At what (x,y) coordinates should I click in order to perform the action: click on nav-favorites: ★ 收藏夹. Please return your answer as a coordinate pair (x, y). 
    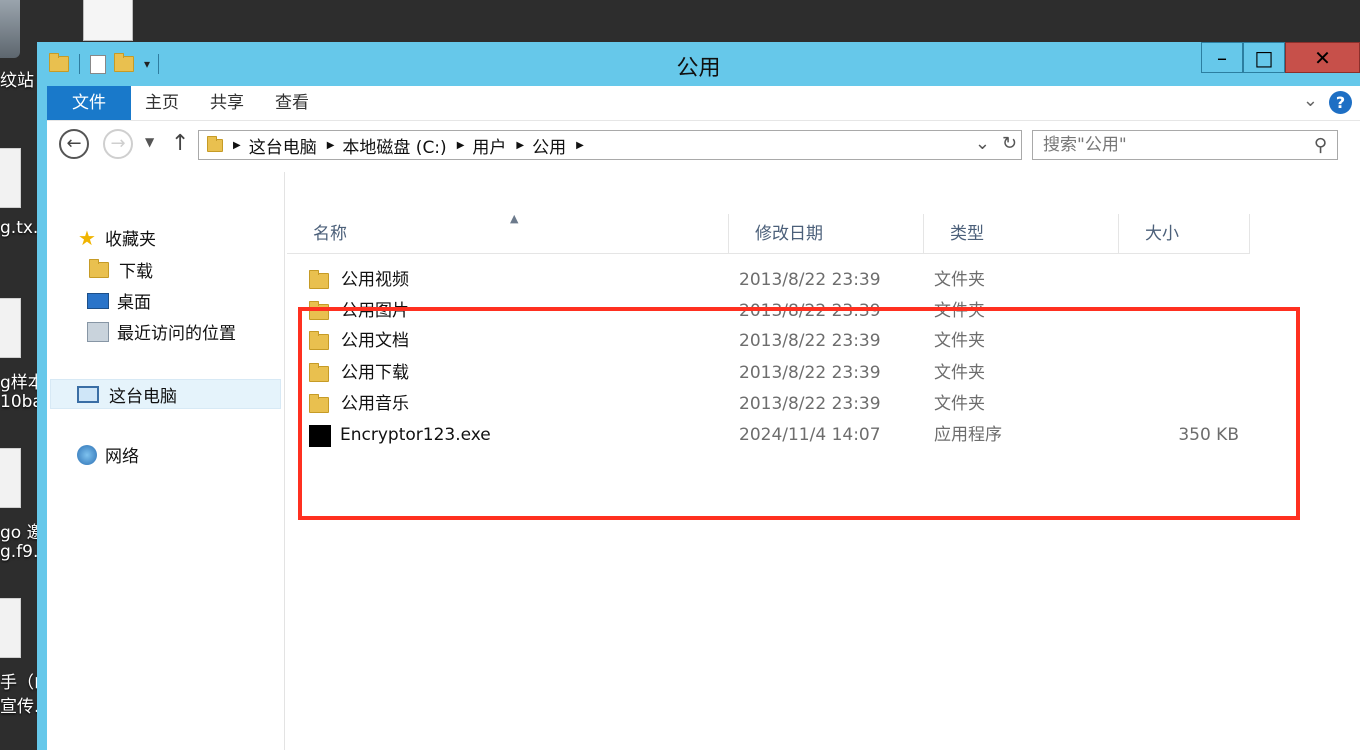
    Looking at the image, I should click on (116, 238).